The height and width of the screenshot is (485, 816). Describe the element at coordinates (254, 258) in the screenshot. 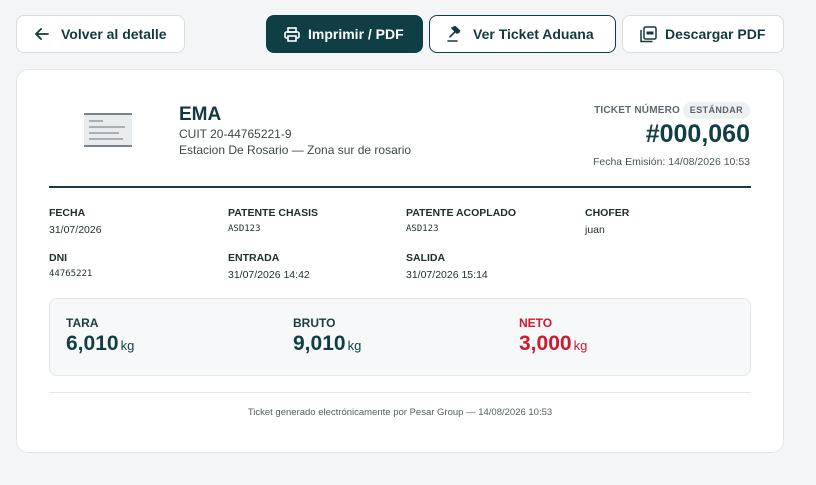

I see `entrada-label: ENTRADA` at that location.